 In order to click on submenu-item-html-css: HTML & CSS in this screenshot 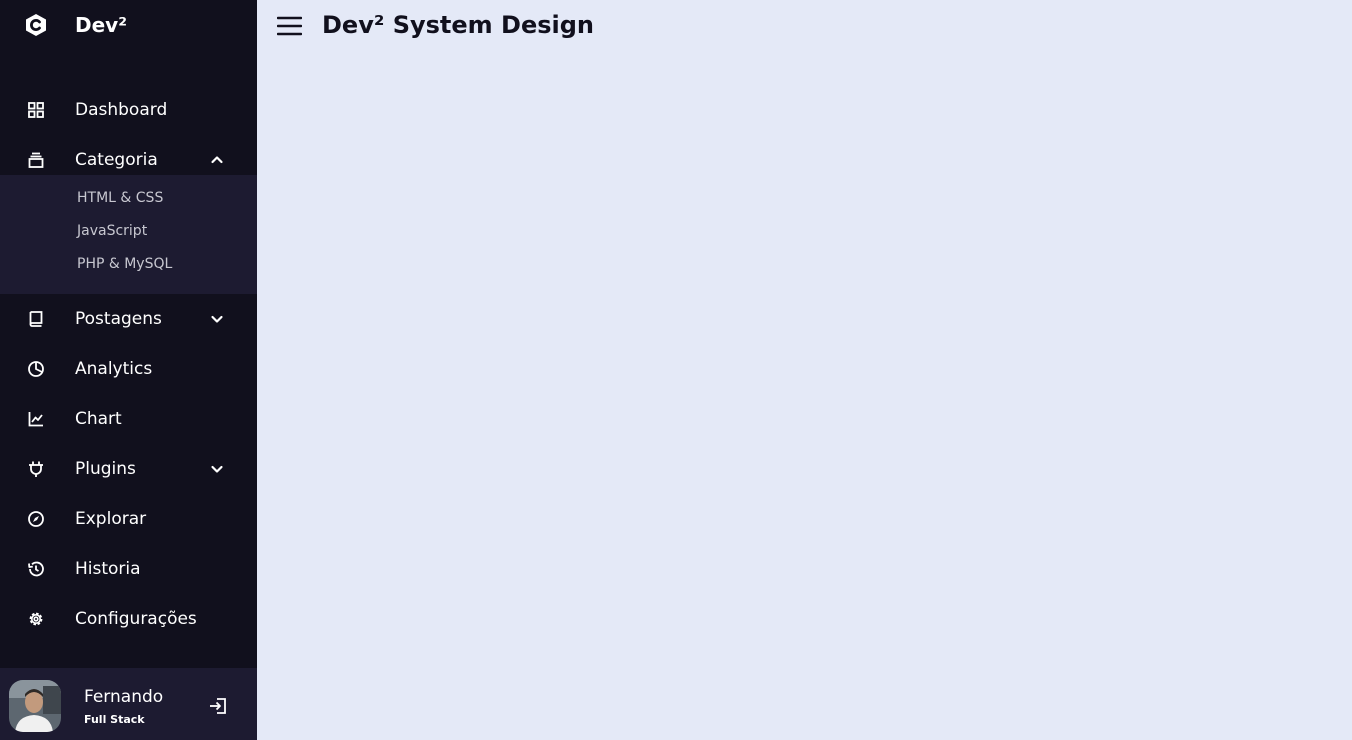, I will do `click(120, 198)`.